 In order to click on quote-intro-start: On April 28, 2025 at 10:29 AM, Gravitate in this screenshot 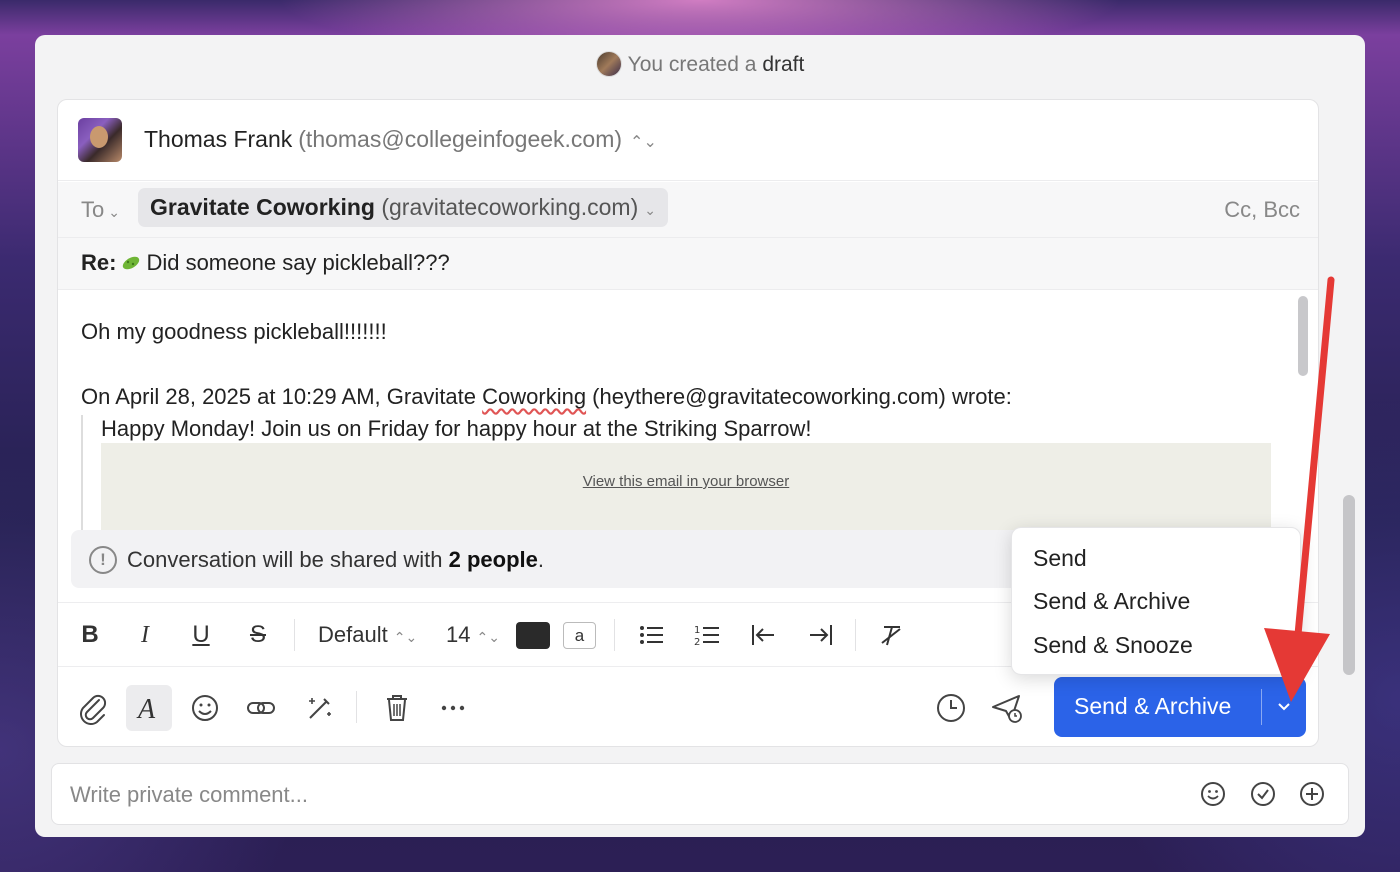, I will do `click(282, 396)`.